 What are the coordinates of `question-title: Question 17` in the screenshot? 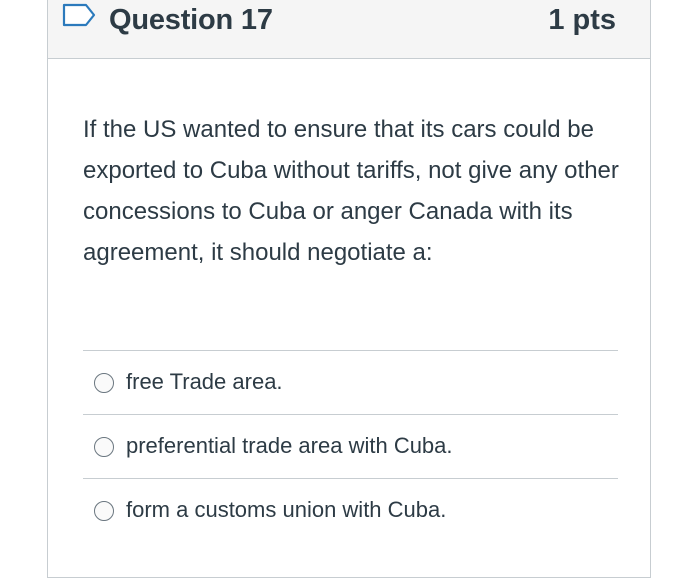 It's located at (191, 20).